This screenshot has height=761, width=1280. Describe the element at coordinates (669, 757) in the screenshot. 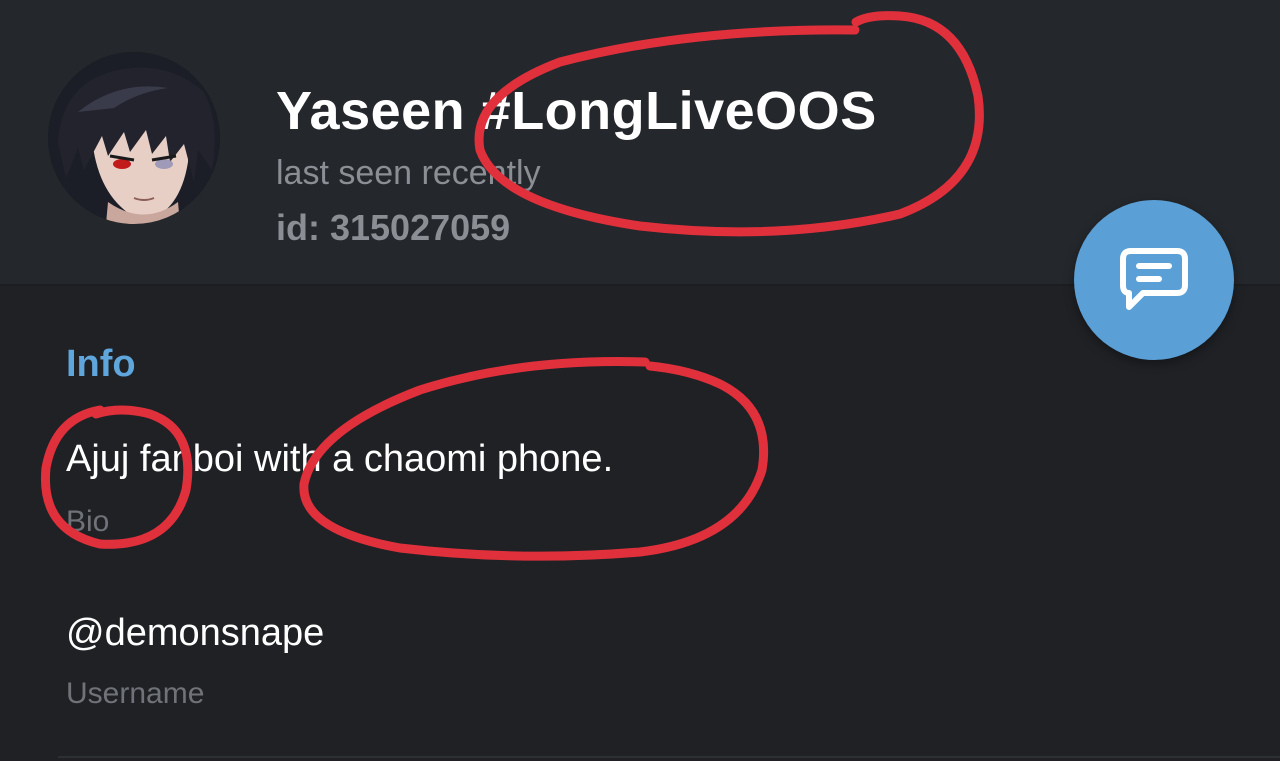

I see `section-divider` at that location.